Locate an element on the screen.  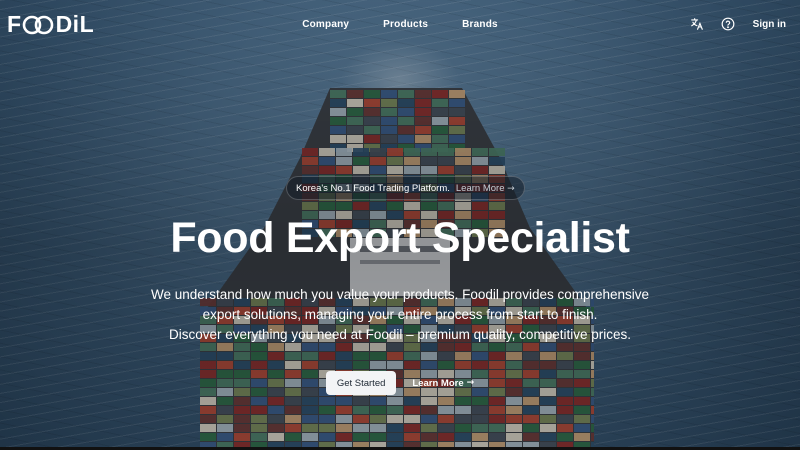
sign-in-link: Sign in is located at coordinates (769, 24).